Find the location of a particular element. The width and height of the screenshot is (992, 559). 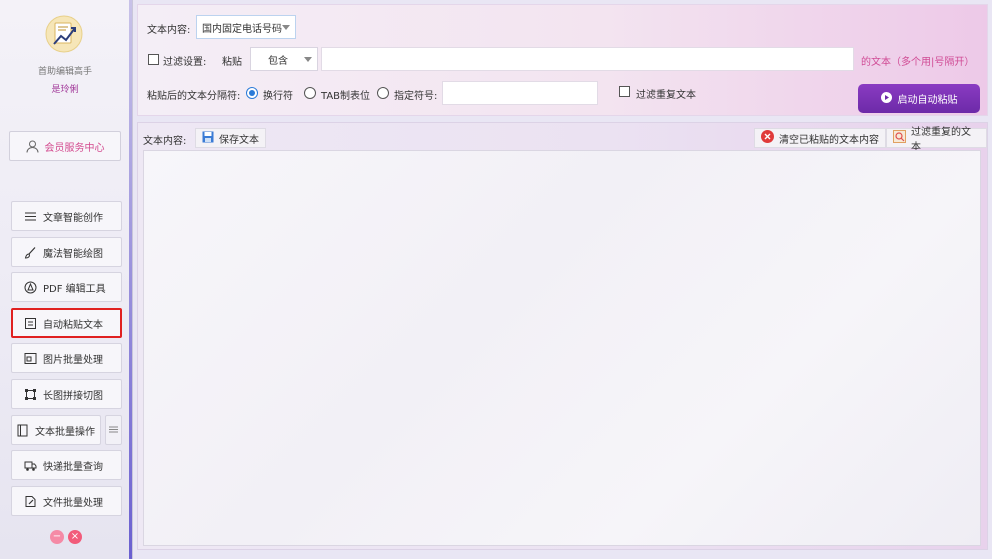

sidebar-item-image: 图片批量处理 is located at coordinates (66, 358).